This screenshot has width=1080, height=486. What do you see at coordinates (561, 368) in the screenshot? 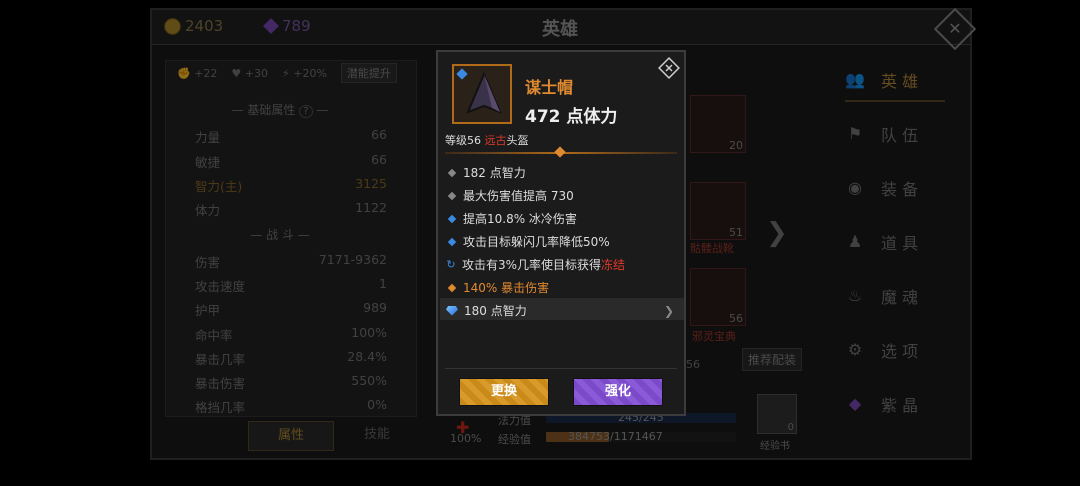
I see `divider` at bounding box center [561, 368].